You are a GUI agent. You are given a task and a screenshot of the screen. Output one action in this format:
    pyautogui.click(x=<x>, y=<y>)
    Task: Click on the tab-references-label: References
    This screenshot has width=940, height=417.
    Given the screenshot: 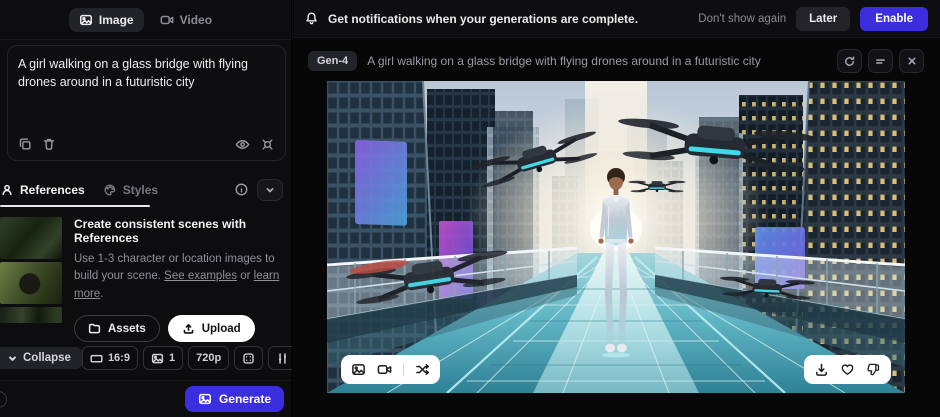 What is the action you would take?
    pyautogui.click(x=52, y=189)
    